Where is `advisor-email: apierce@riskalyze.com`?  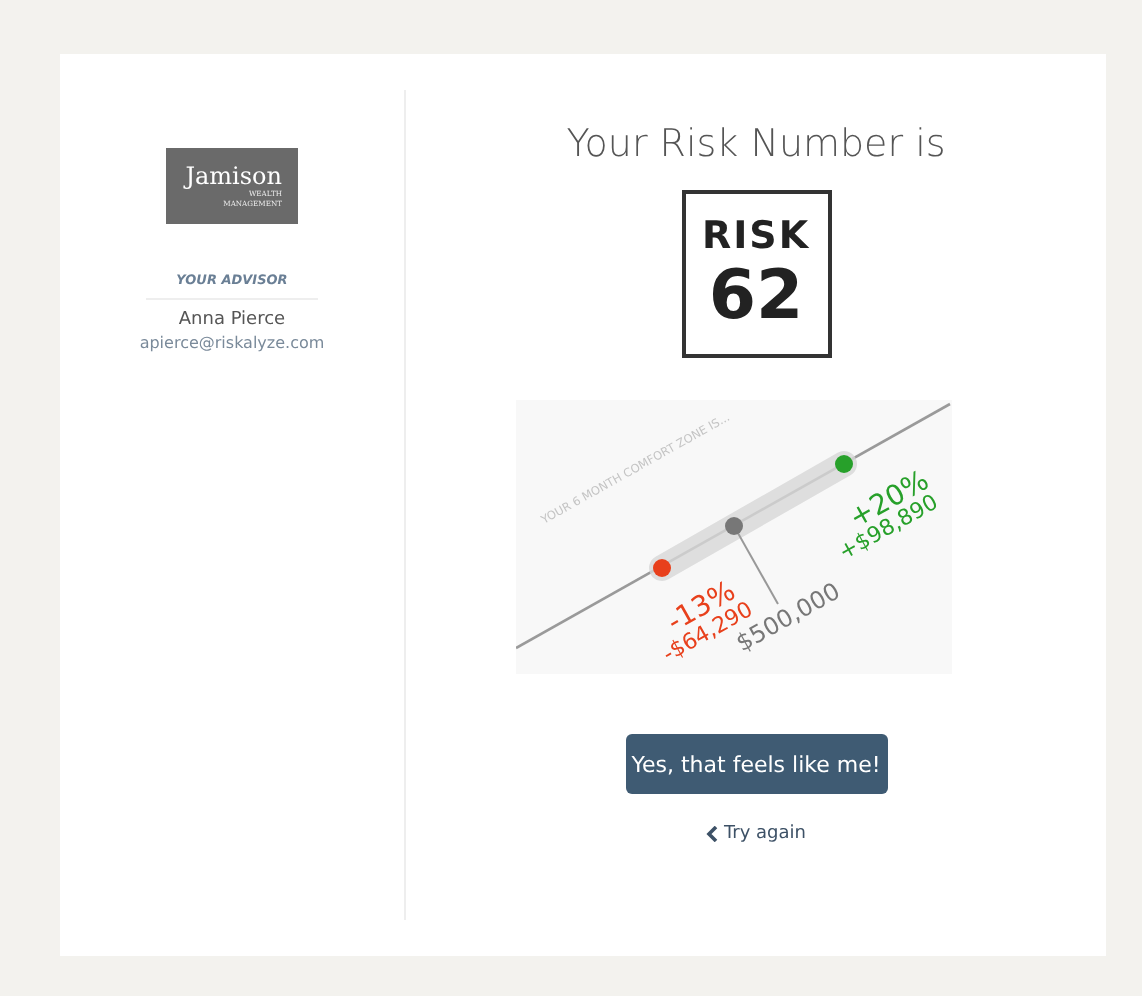
advisor-email: apierce@riskalyze.com is located at coordinates (232, 343).